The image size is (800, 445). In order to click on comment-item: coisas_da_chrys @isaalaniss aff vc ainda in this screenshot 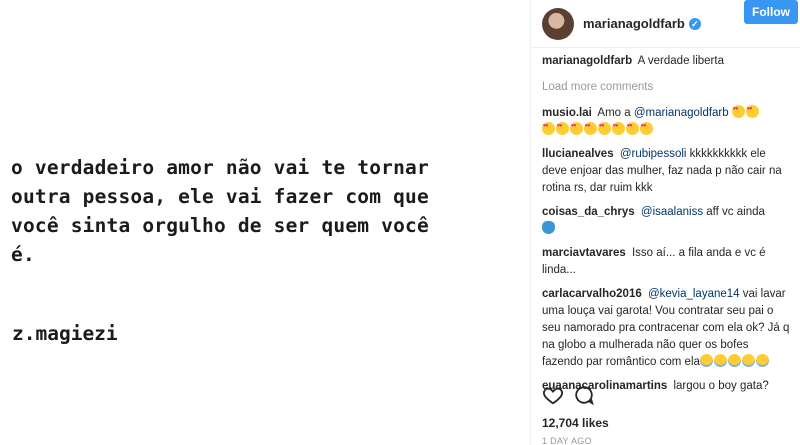, I will do `click(667, 221)`.